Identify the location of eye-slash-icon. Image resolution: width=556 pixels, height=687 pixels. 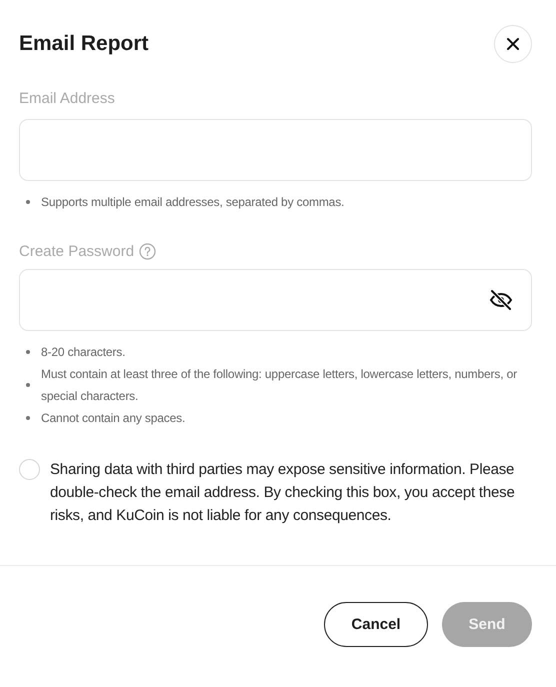
(501, 300).